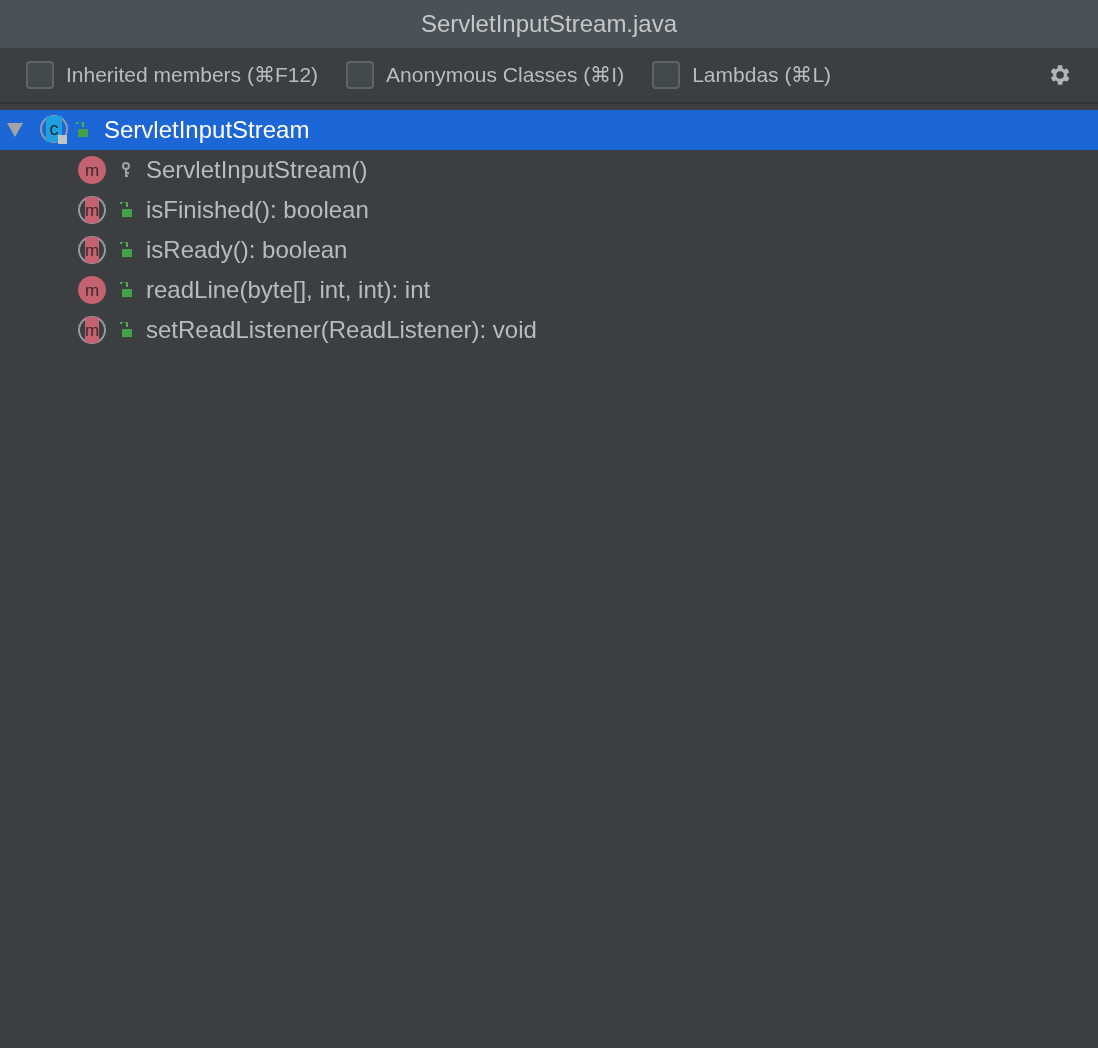  I want to click on class-icon: c, so click(55, 130).